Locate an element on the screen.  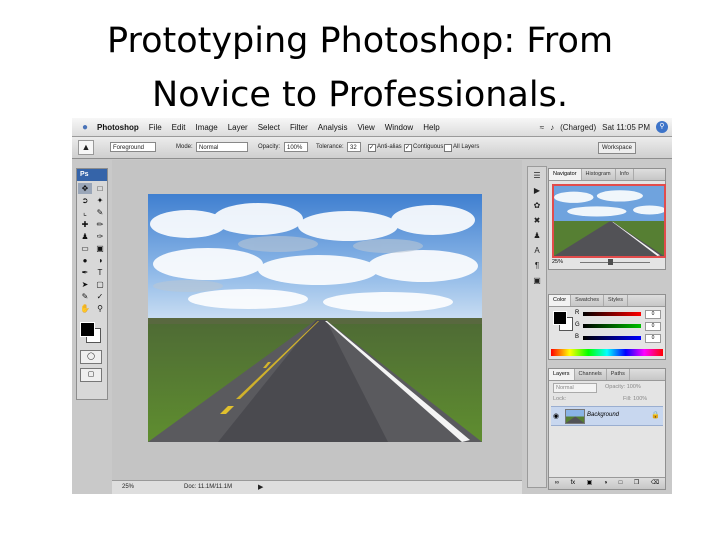
layer-lock-label: Lock: is located at coordinates (560, 399).